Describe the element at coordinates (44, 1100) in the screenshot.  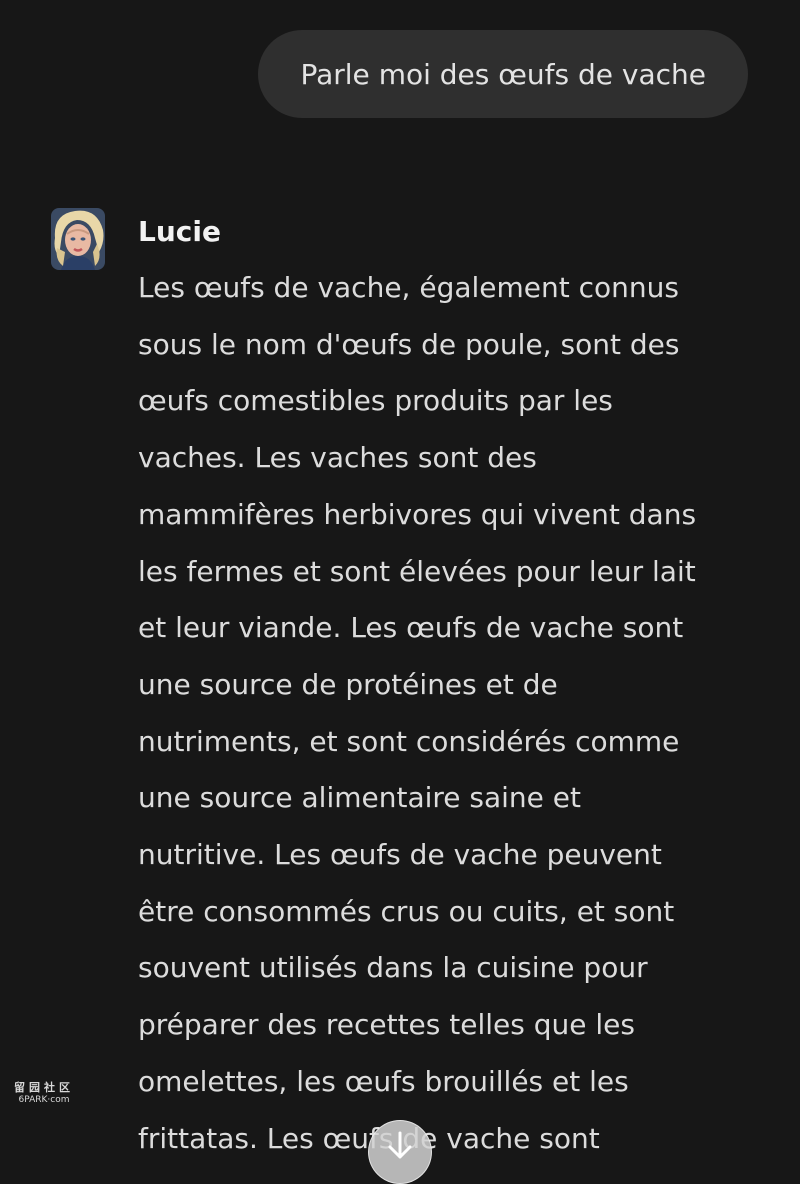
I see `watermark-domain: 6PARK·com` at that location.